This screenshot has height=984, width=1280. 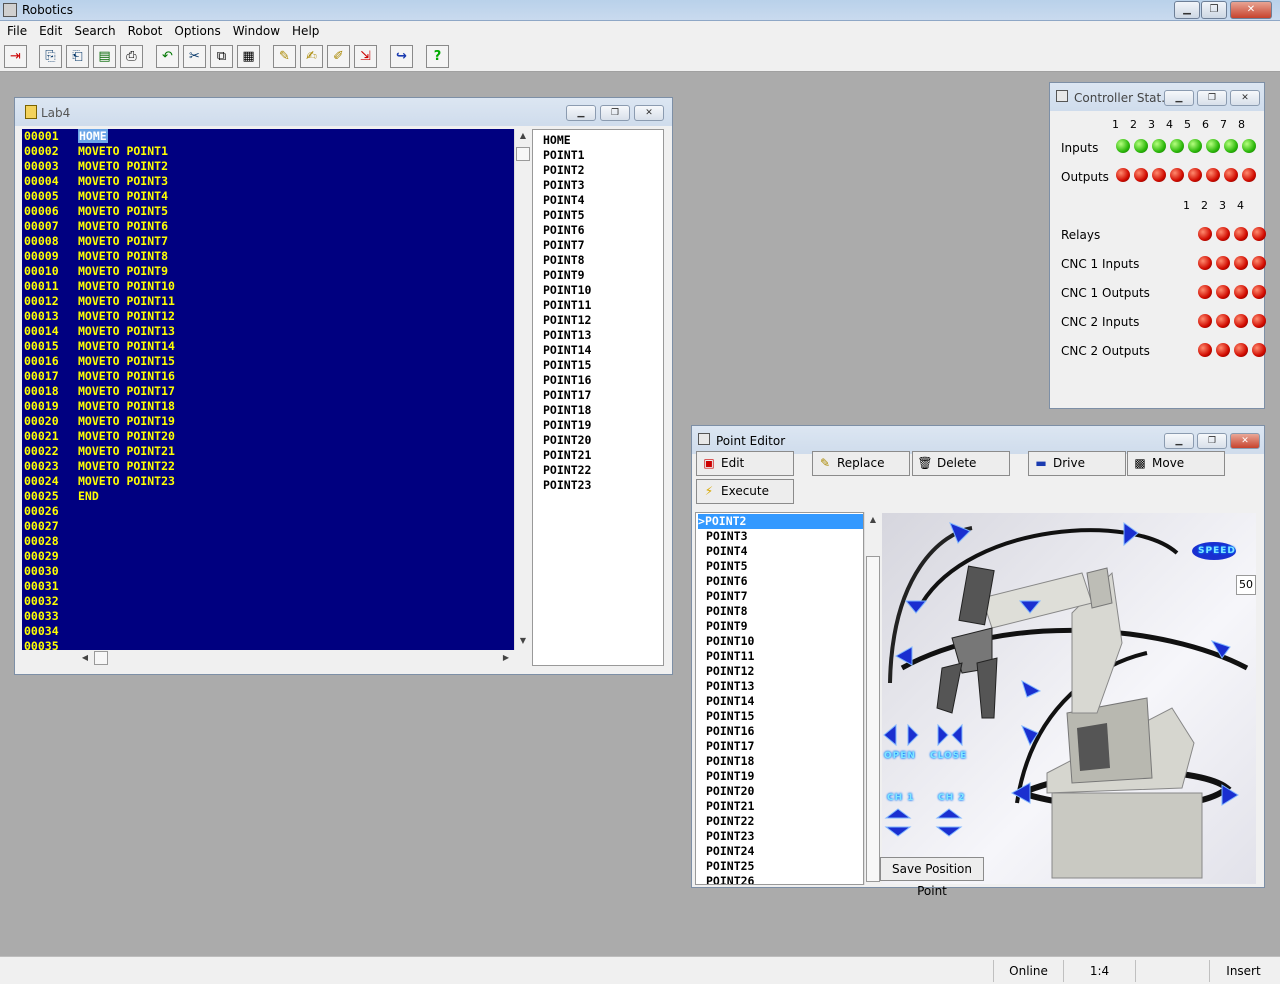 What do you see at coordinates (780, 521) in the screenshot?
I see `list-item: >POINT2` at bounding box center [780, 521].